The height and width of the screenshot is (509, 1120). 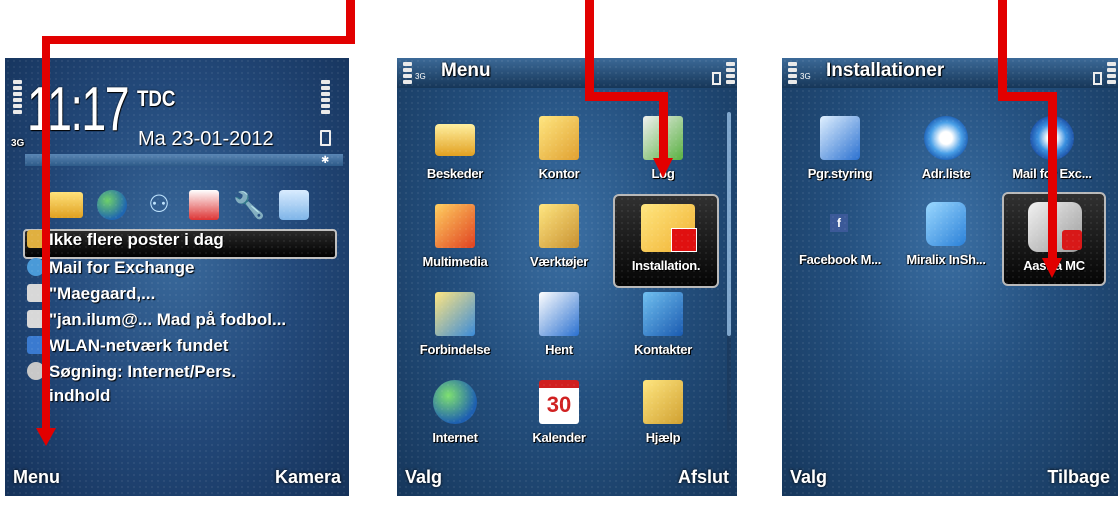 What do you see at coordinates (1052, 177) in the screenshot?
I see `annotation-arrow-3-vertical` at bounding box center [1052, 177].